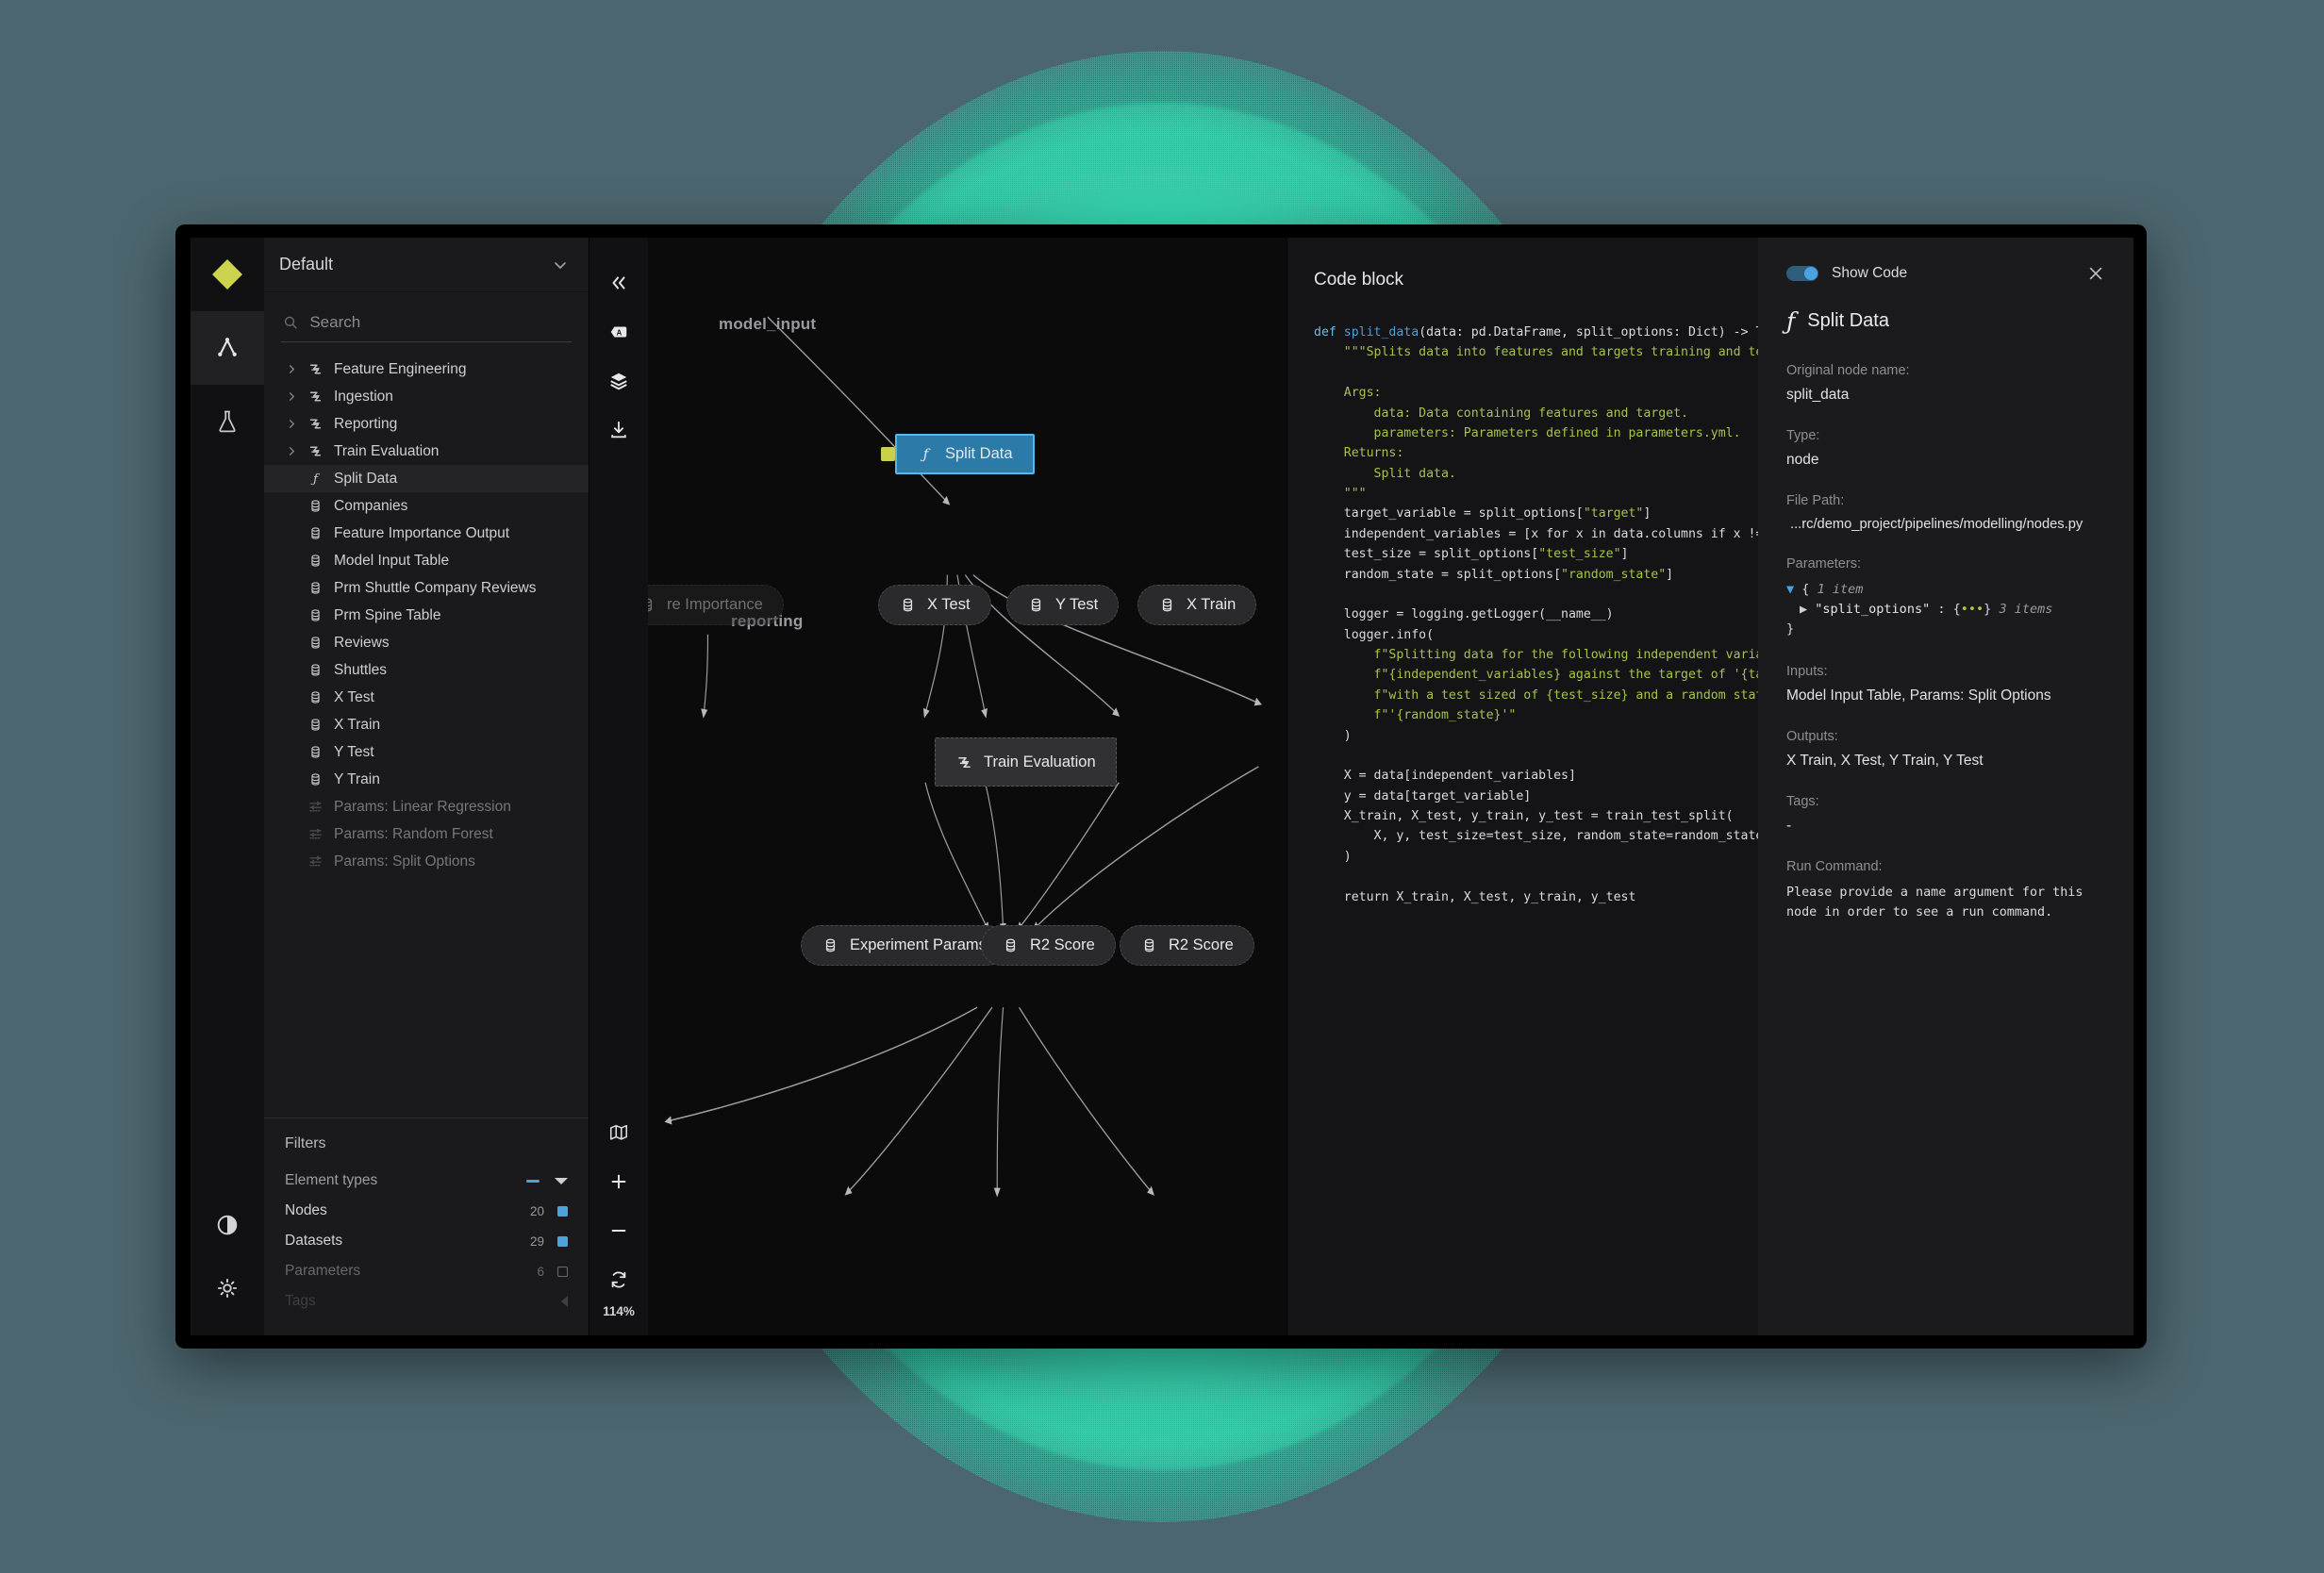 This screenshot has width=2324, height=1573. What do you see at coordinates (427, 560) in the screenshot?
I see `tree-item-model-input-table: Model Input Table` at bounding box center [427, 560].